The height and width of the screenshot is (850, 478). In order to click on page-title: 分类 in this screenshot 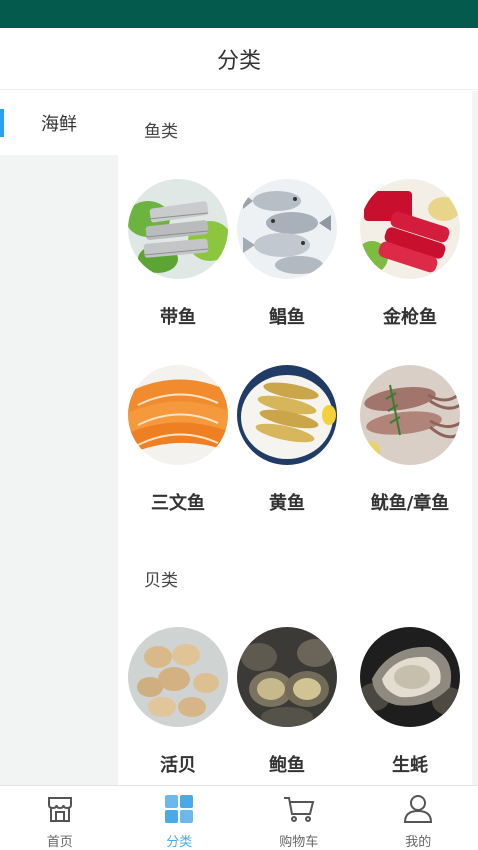, I will do `click(238, 61)`.